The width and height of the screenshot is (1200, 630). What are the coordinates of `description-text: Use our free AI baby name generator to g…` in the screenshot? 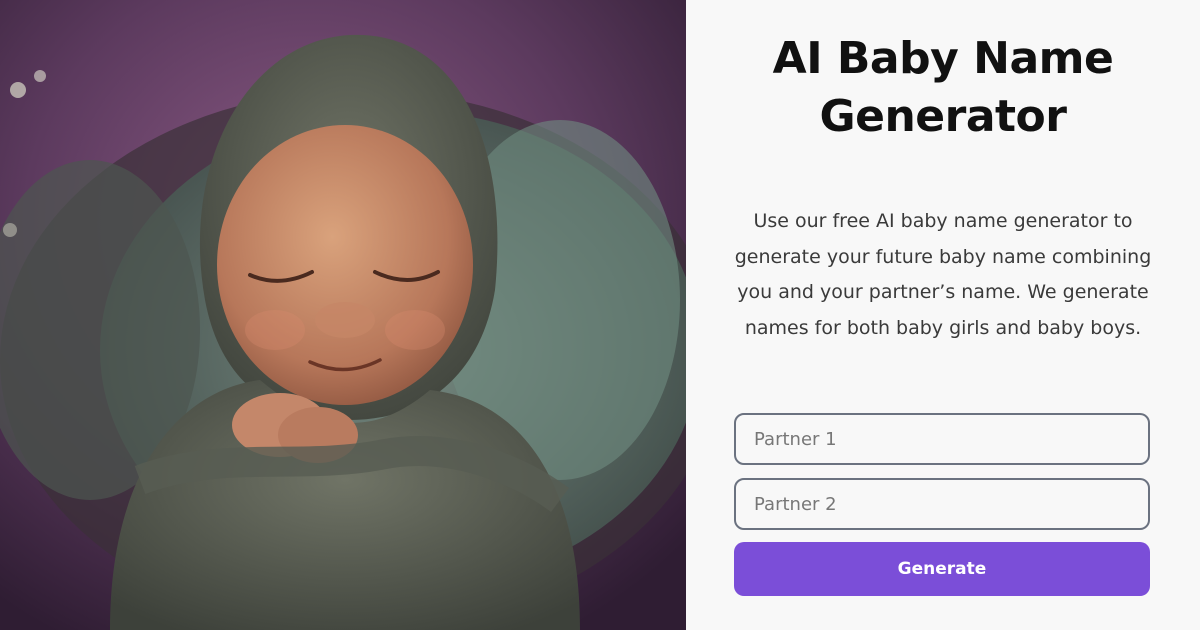 It's located at (943, 274).